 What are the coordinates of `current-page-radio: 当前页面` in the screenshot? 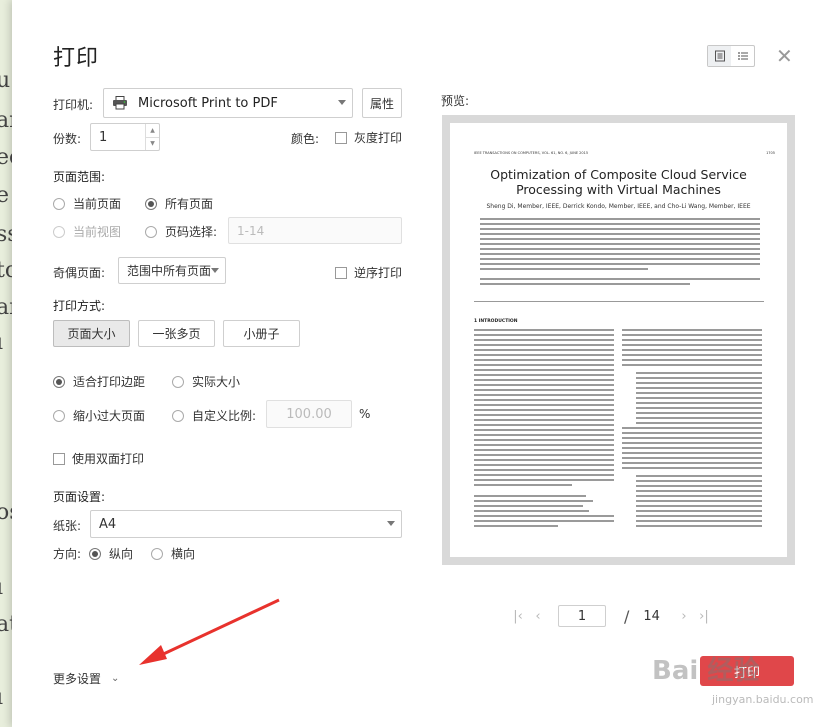 It's located at (87, 203).